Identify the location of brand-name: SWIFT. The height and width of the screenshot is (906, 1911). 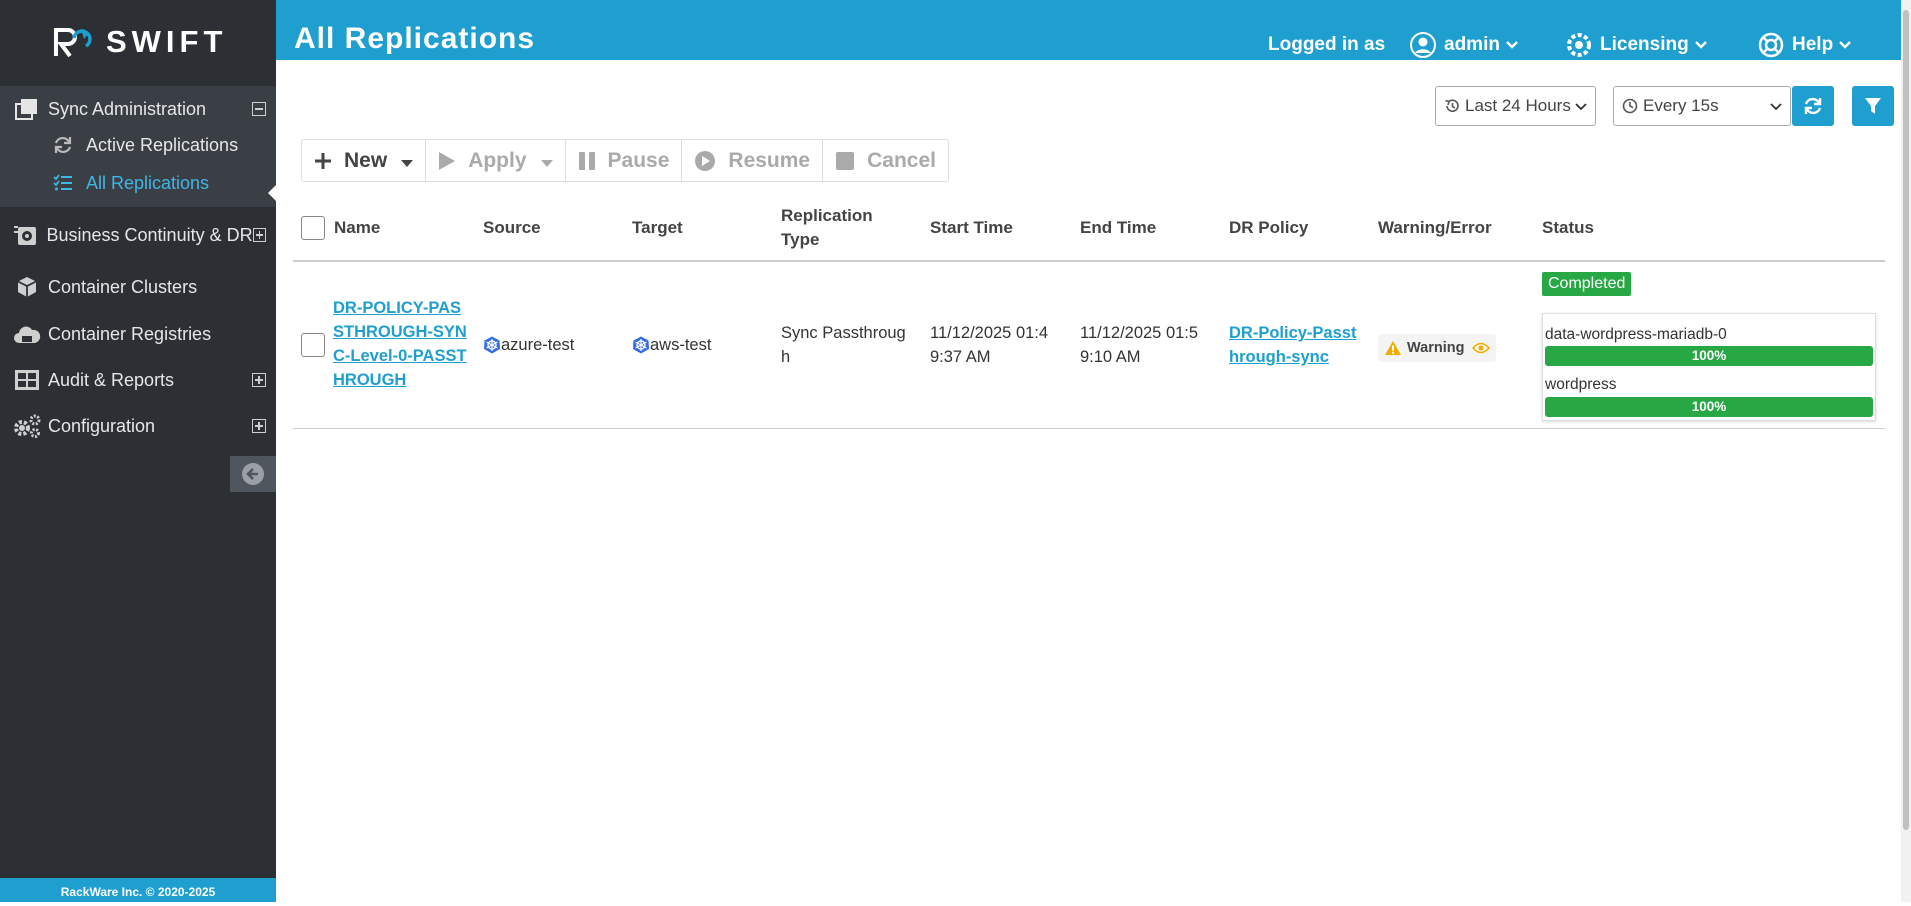
(167, 41).